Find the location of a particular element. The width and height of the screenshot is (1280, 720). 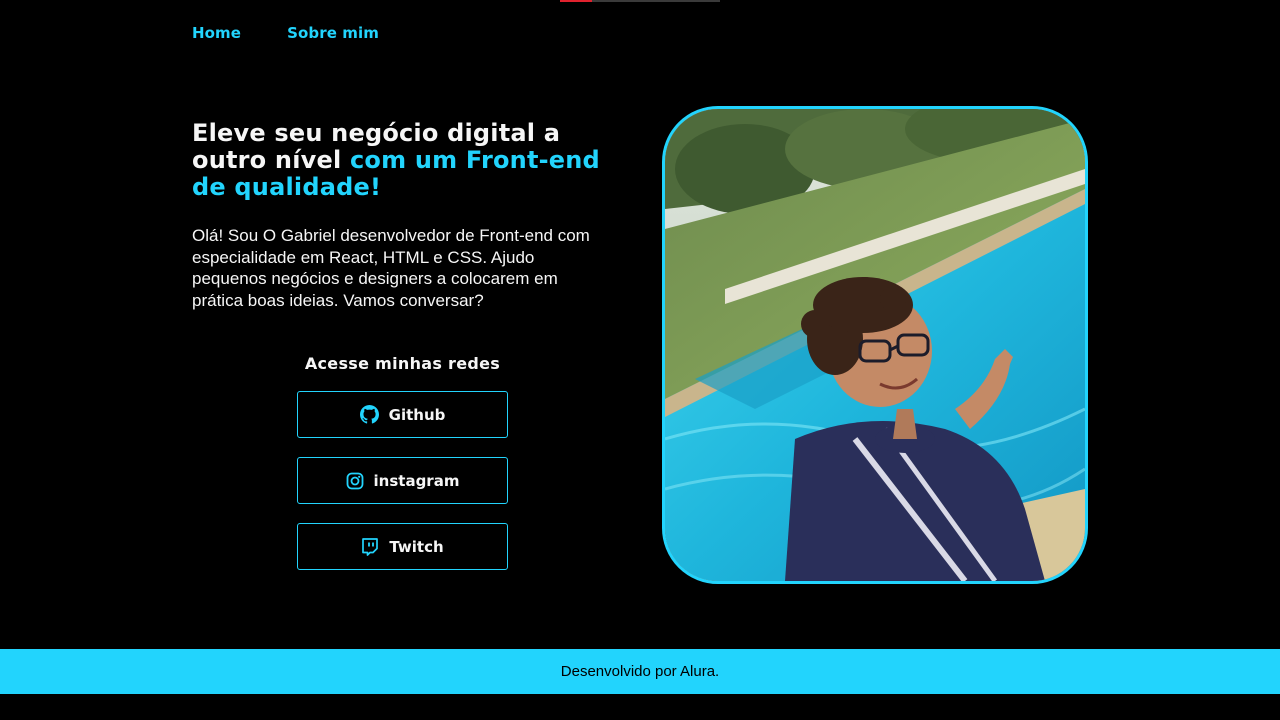

footer: Desenvolvido por Alura. is located at coordinates (640, 671).